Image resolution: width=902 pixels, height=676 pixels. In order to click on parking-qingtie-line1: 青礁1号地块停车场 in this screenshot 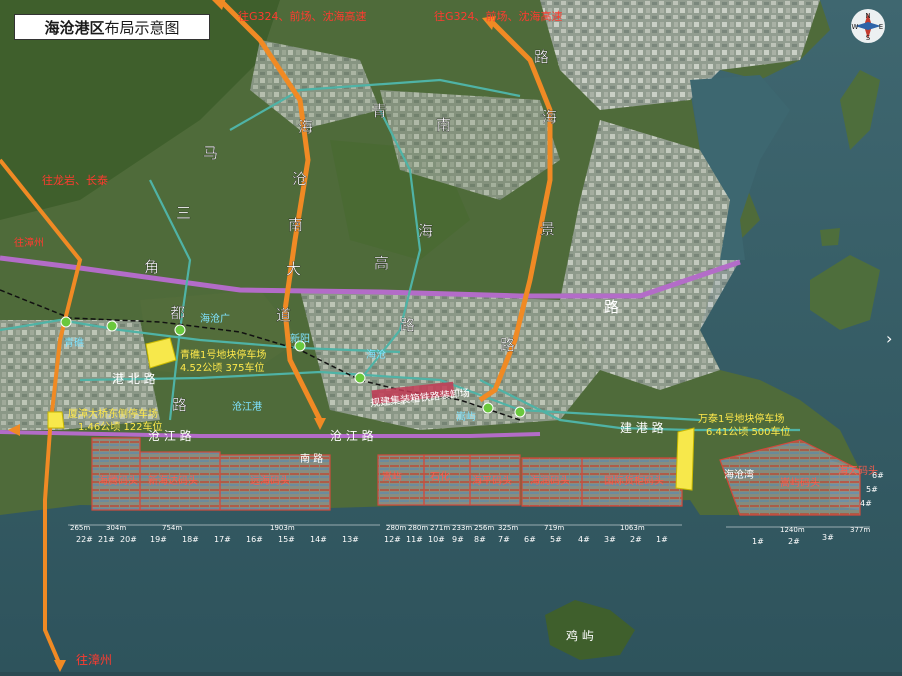, I will do `click(223, 354)`.